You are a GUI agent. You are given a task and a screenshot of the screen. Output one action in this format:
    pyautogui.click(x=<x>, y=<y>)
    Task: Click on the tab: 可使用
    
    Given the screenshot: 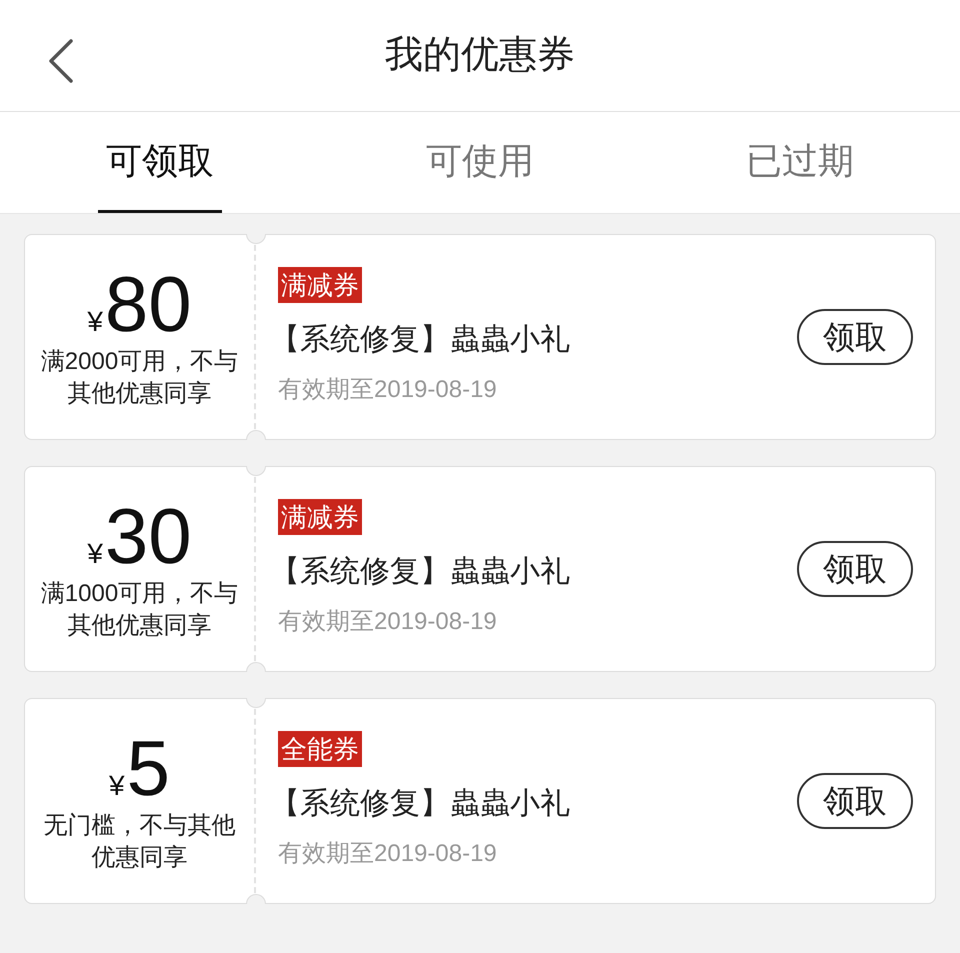 What is the action you would take?
    pyautogui.click(x=480, y=162)
    